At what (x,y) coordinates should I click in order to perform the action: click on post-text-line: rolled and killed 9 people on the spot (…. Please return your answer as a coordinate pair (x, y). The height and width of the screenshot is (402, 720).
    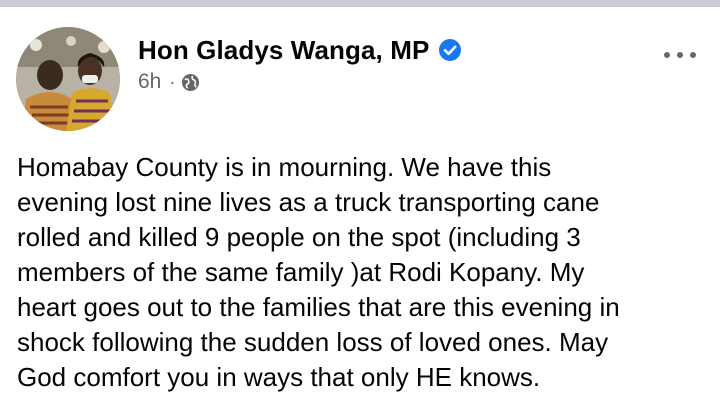
    Looking at the image, I should click on (299, 237).